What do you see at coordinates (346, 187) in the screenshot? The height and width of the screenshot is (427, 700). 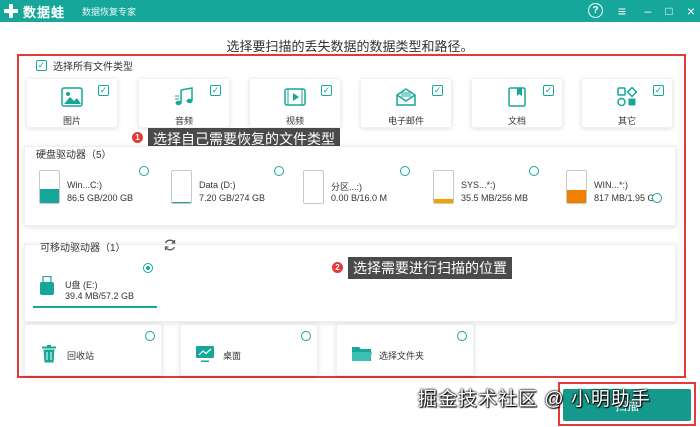 I see `drive-name: 分区...:)` at bounding box center [346, 187].